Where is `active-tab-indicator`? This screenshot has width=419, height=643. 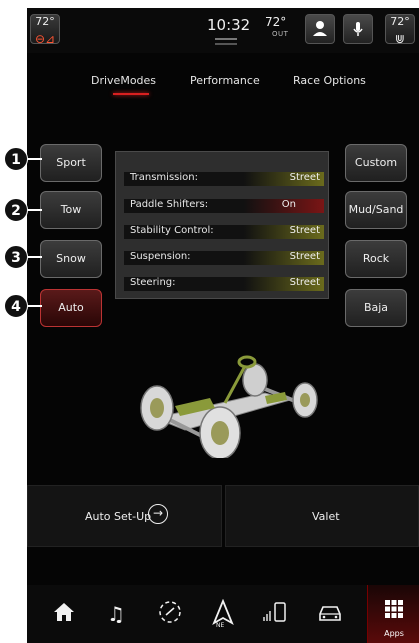 active-tab-indicator is located at coordinates (131, 94).